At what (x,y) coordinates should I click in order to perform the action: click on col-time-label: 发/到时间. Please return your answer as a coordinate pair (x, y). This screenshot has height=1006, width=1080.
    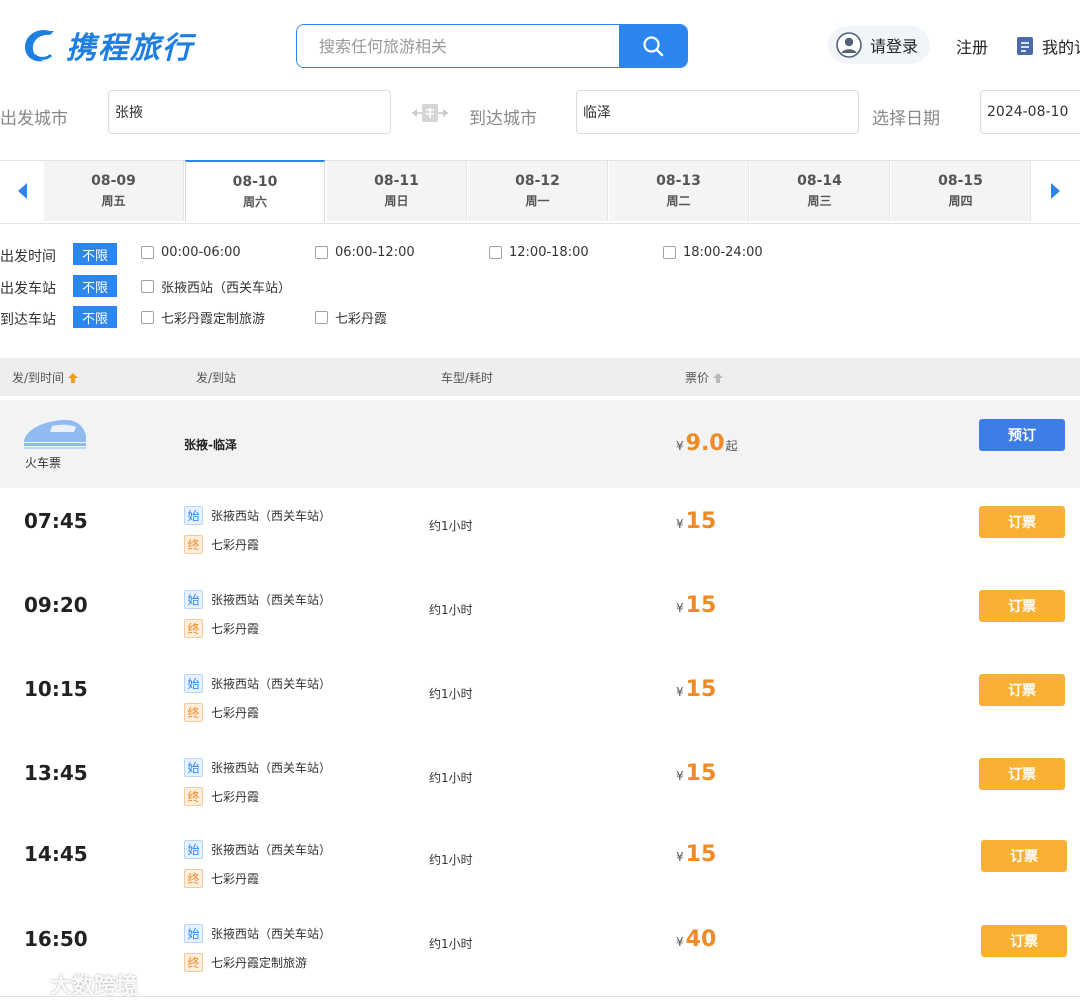
    Looking at the image, I should click on (38, 378).